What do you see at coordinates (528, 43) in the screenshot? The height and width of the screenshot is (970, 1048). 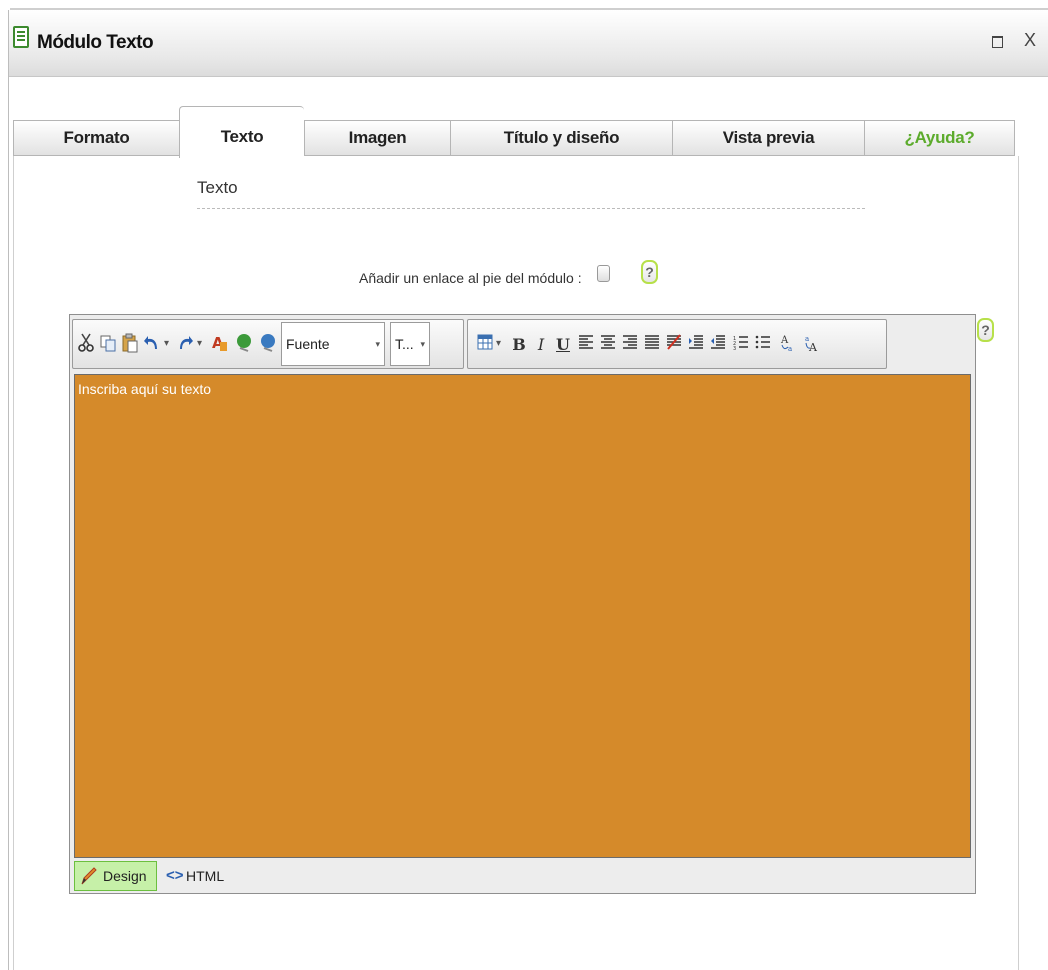 I see `title-bar: Módulo Texto X` at bounding box center [528, 43].